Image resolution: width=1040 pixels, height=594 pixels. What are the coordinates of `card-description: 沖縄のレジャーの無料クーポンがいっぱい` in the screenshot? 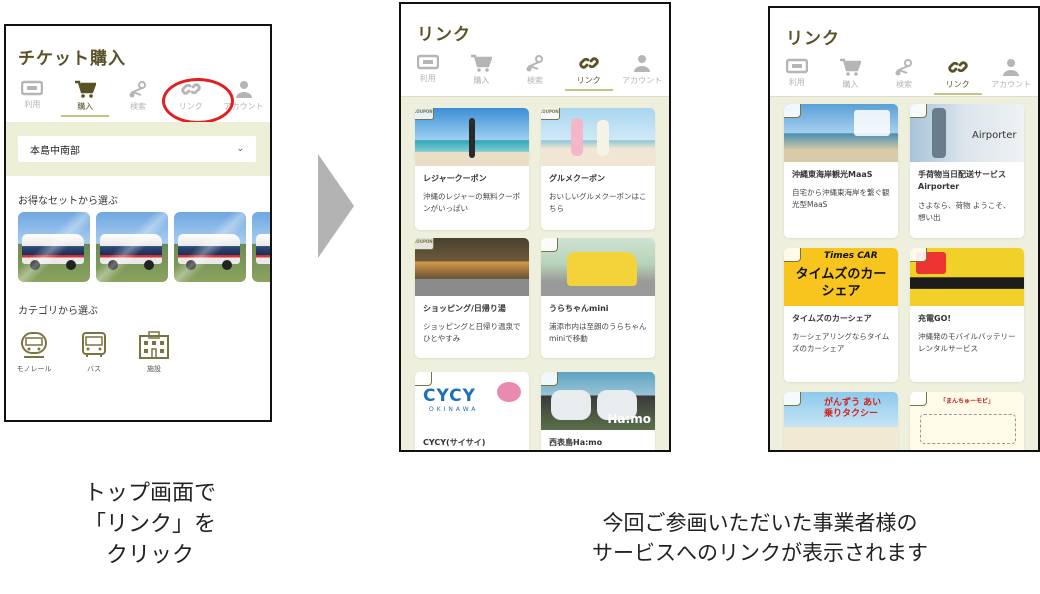 It's located at (472, 202).